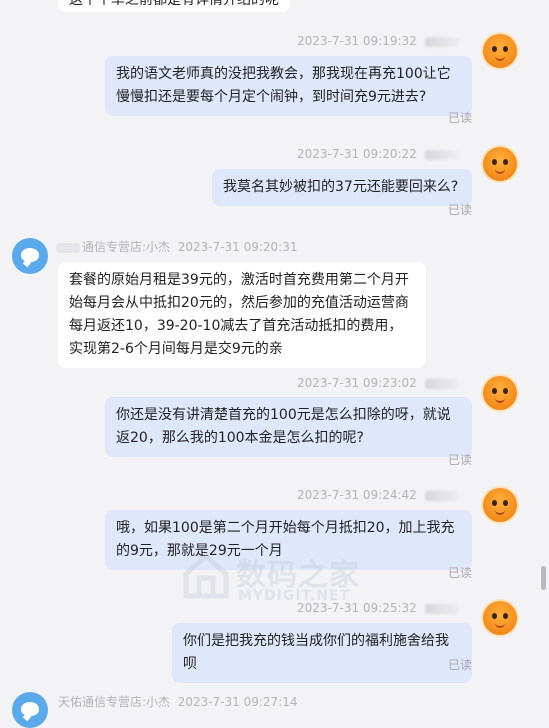 The height and width of the screenshot is (728, 549). I want to click on timestamp: 2023-7-31 09:24:42, so click(357, 495).